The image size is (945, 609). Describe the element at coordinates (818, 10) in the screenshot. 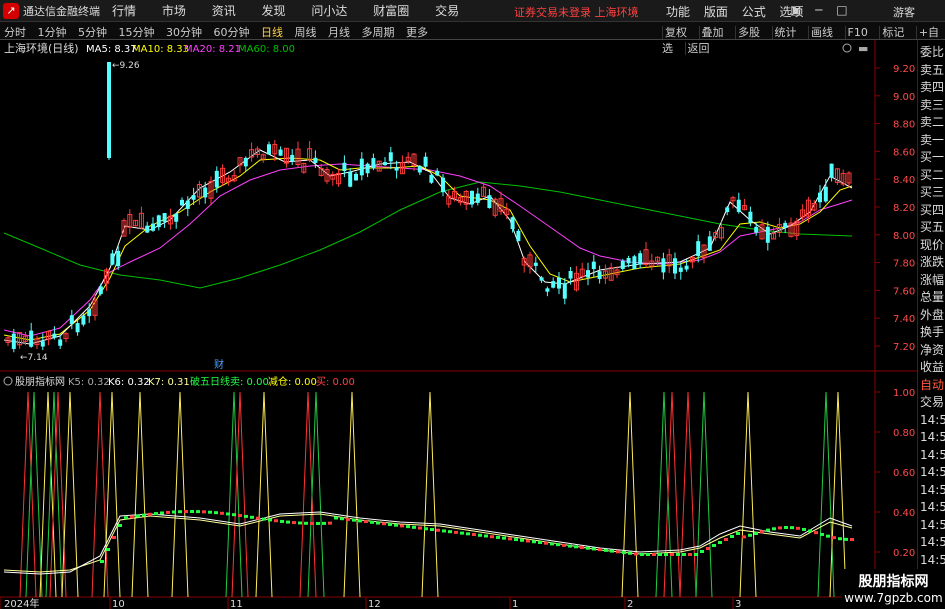

I see `minimize-icon: ─` at that location.